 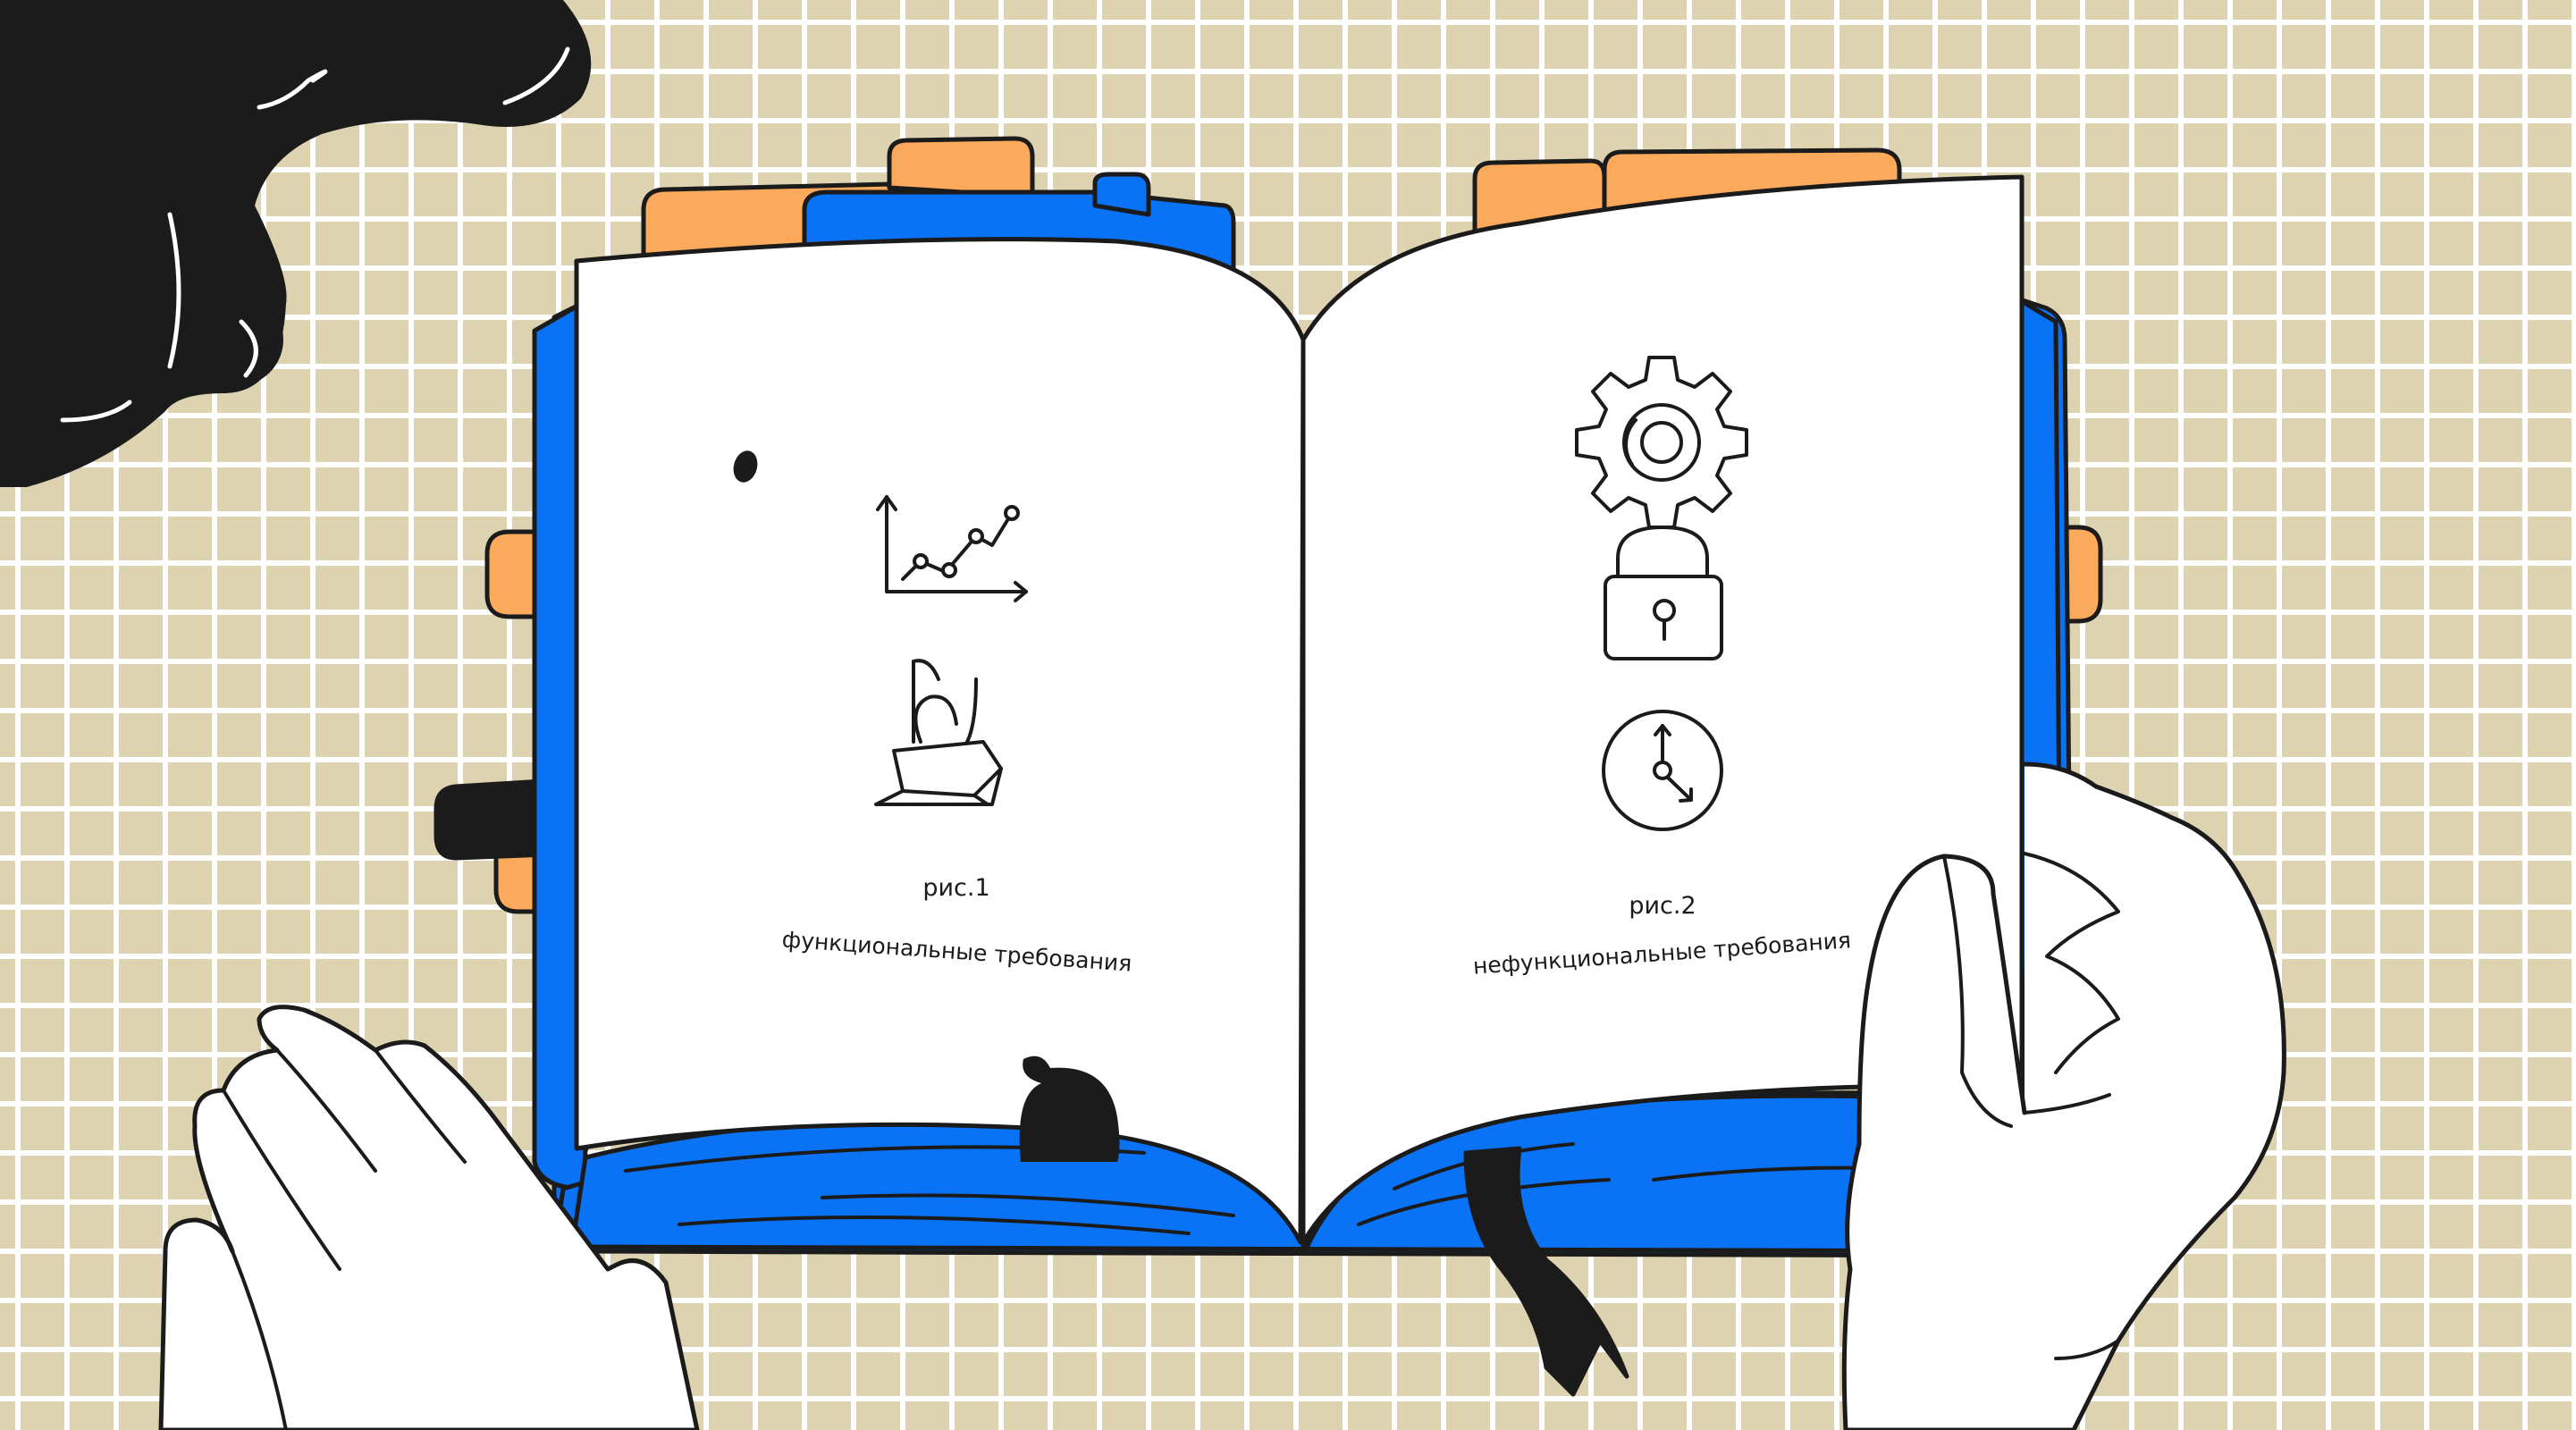 What do you see at coordinates (1662, 443) in the screenshot?
I see `gear-icon` at bounding box center [1662, 443].